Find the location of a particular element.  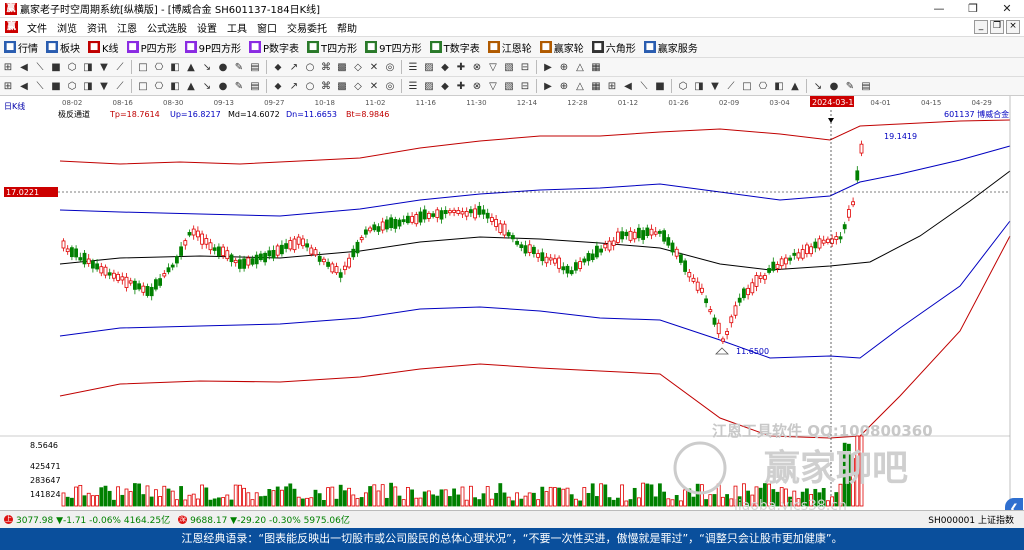

misc-tool-23-icon: ◎ is located at coordinates (390, 86).